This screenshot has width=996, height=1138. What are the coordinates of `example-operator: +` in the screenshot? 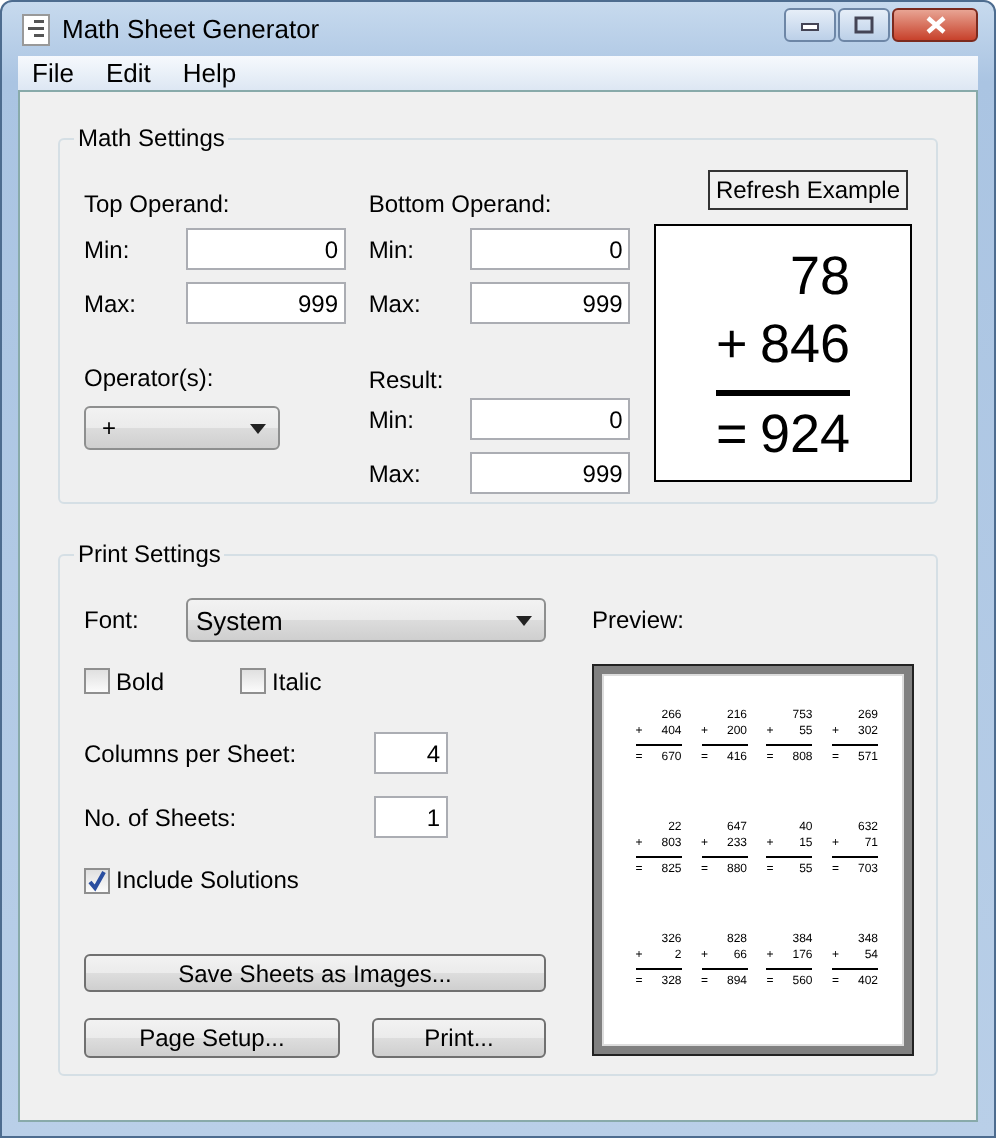 It's located at (732, 345).